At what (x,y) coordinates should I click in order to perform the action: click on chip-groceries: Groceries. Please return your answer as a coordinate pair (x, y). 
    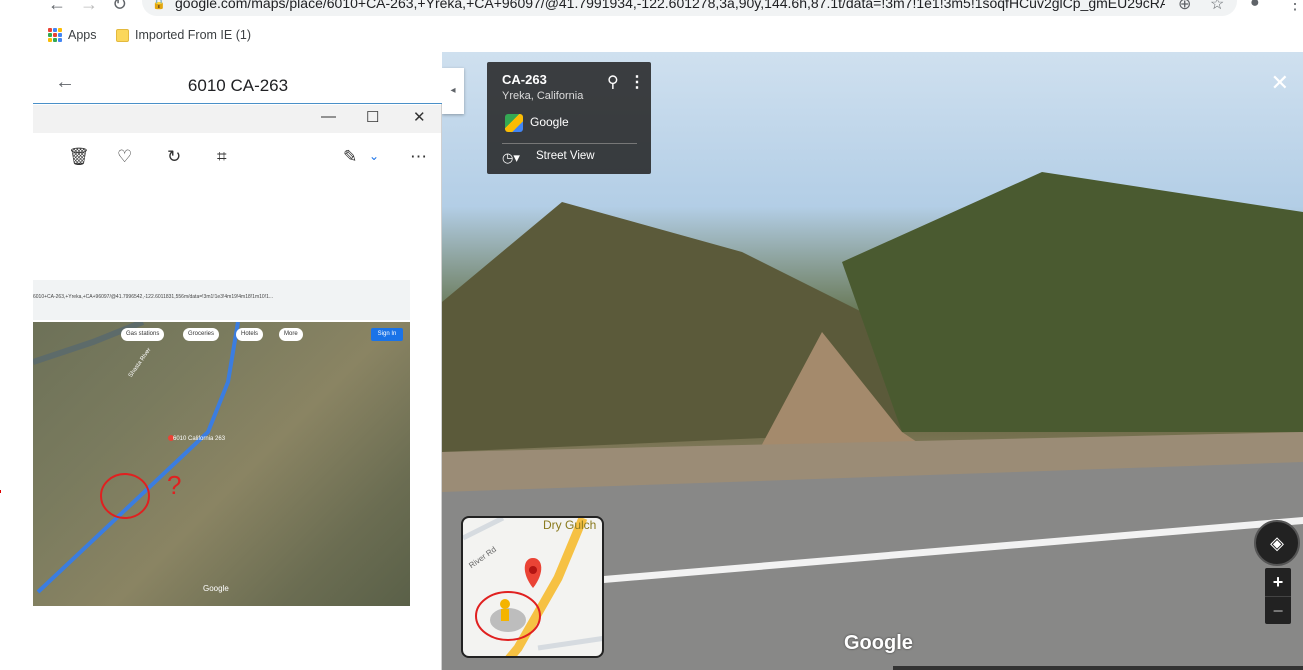
    Looking at the image, I should click on (201, 334).